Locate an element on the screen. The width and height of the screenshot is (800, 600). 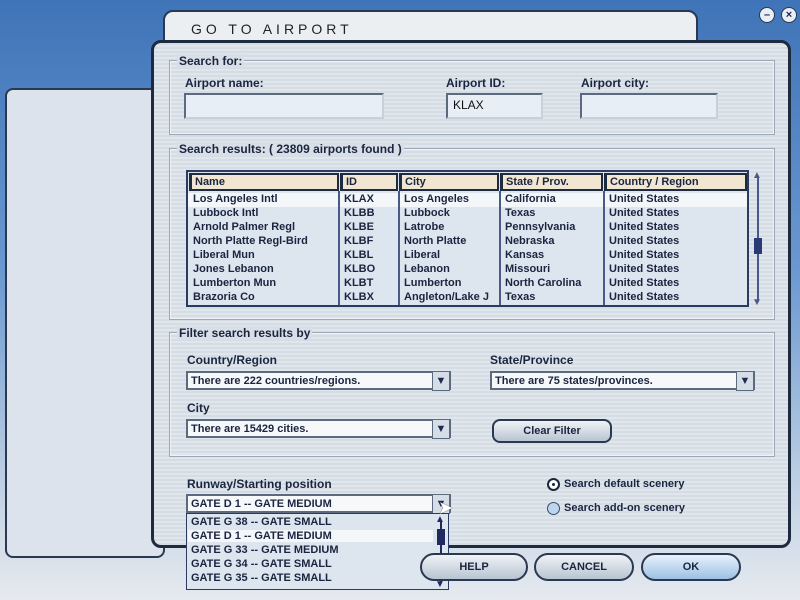
airport-name-input is located at coordinates (284, 106).